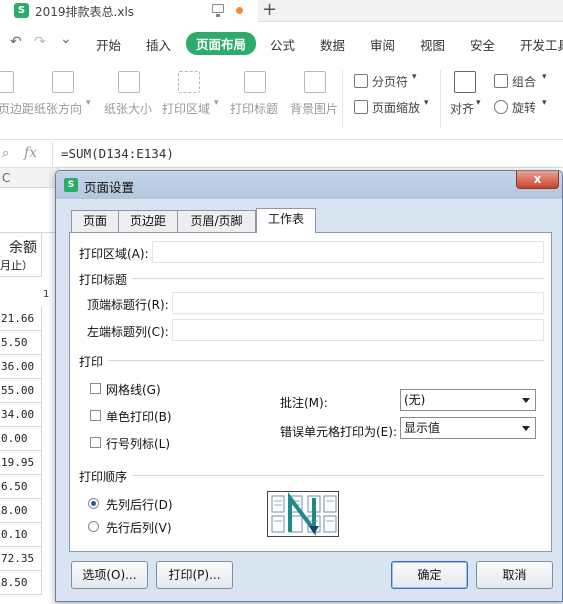 Image resolution: width=563 pixels, height=604 pixels. I want to click on monitor-icon, so click(218, 10).